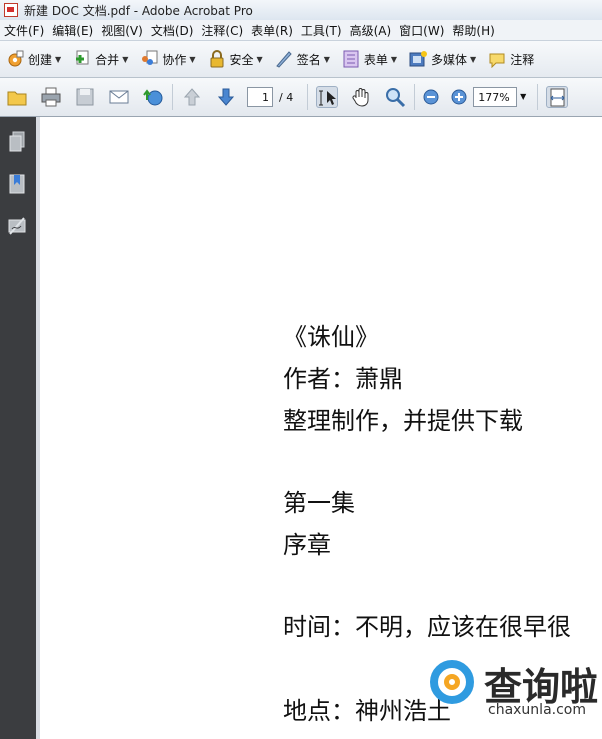  Describe the element at coordinates (395, 97) in the screenshot. I see `marquee-zoom-icon` at that location.